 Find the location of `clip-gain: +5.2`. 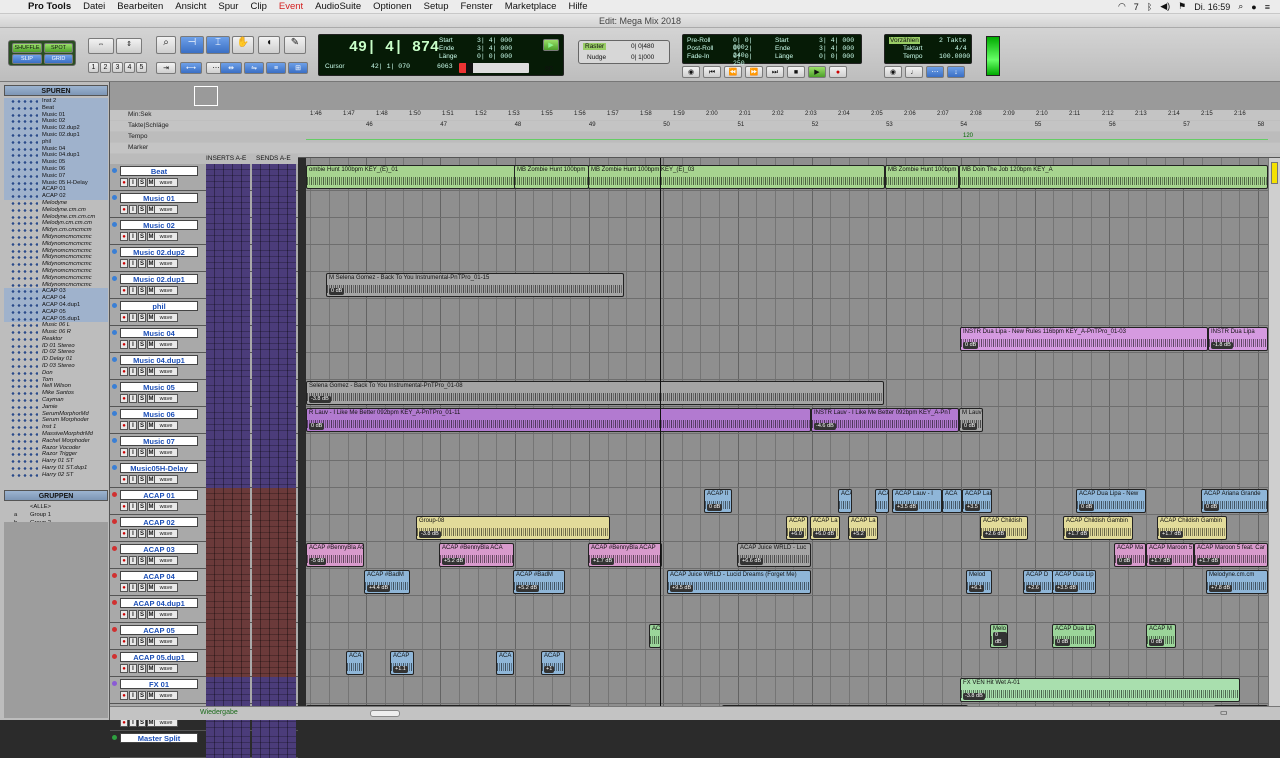

clip-gain: +5.2 is located at coordinates (858, 534).